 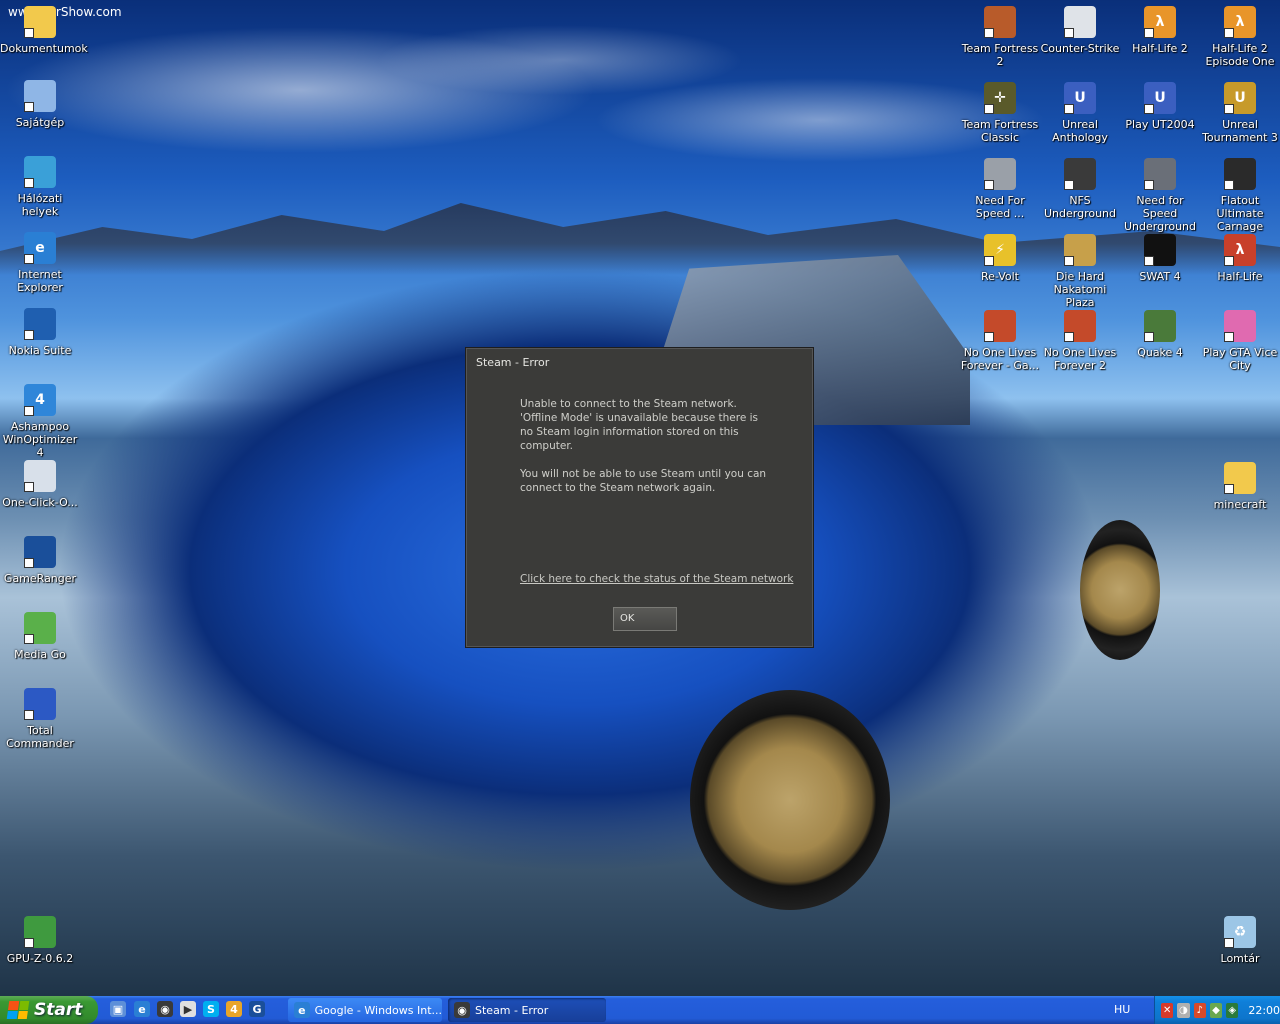 What do you see at coordinates (1240, 131) in the screenshot?
I see `desktop-icon-label: Unreal Tournament 3` at bounding box center [1240, 131].